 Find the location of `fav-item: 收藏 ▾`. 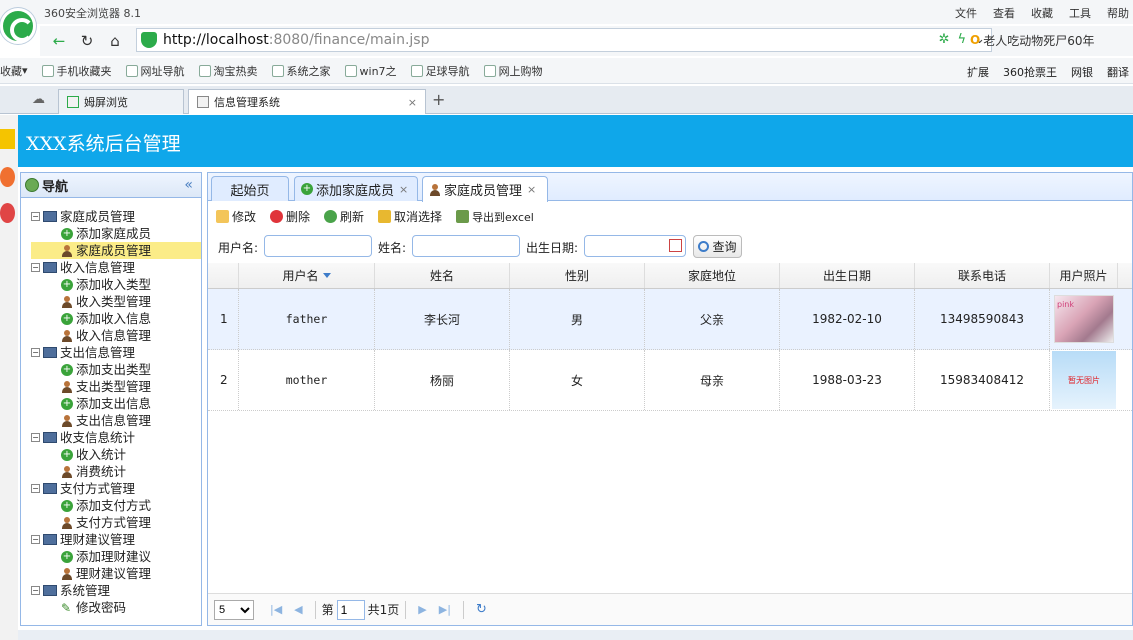

fav-item: 收藏 ▾ is located at coordinates (14, 71).